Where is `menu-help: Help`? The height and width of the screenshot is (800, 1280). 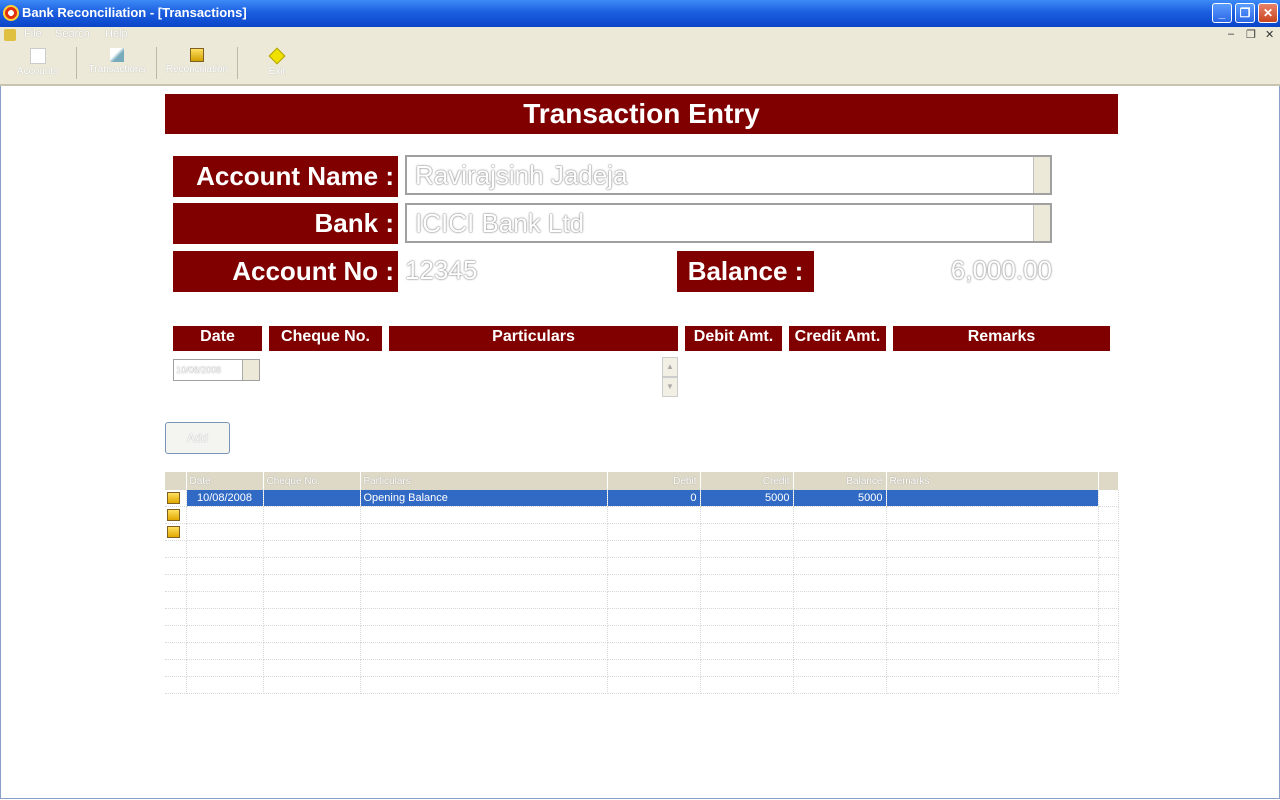
menu-help: Help is located at coordinates (116, 34).